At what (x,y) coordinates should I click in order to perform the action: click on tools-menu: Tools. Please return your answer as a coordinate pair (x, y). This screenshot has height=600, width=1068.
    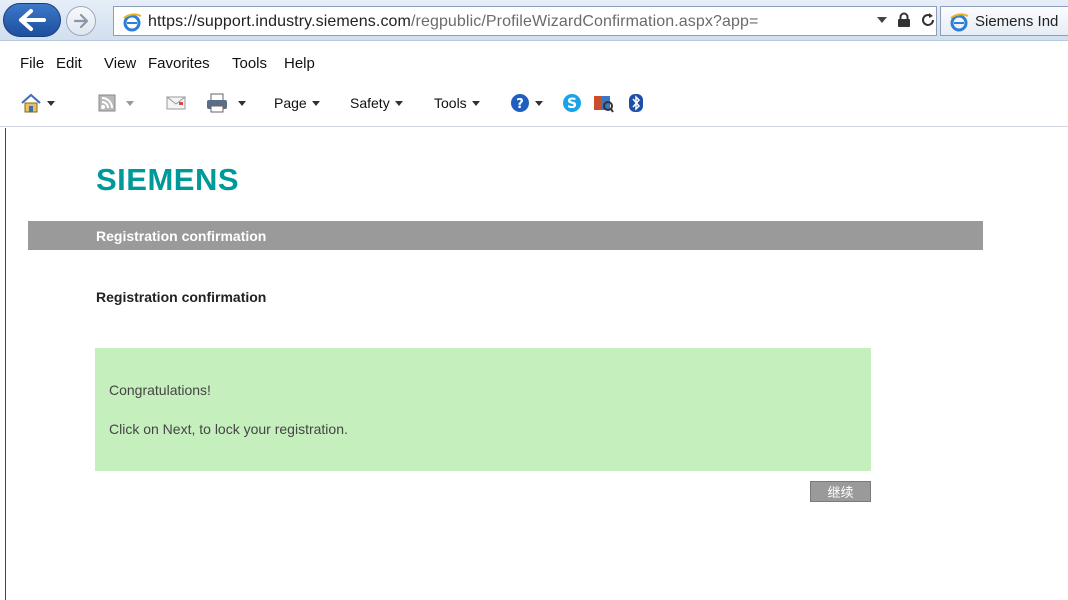
    Looking at the image, I should click on (457, 103).